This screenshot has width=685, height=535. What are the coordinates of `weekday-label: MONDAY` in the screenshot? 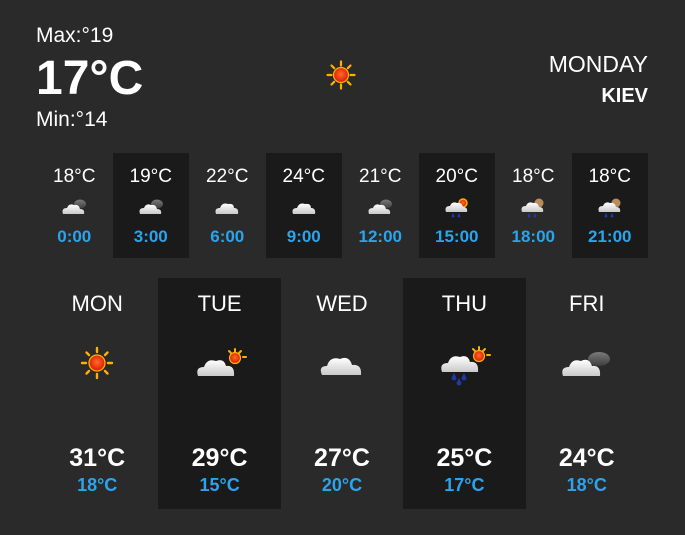 It's located at (598, 64).